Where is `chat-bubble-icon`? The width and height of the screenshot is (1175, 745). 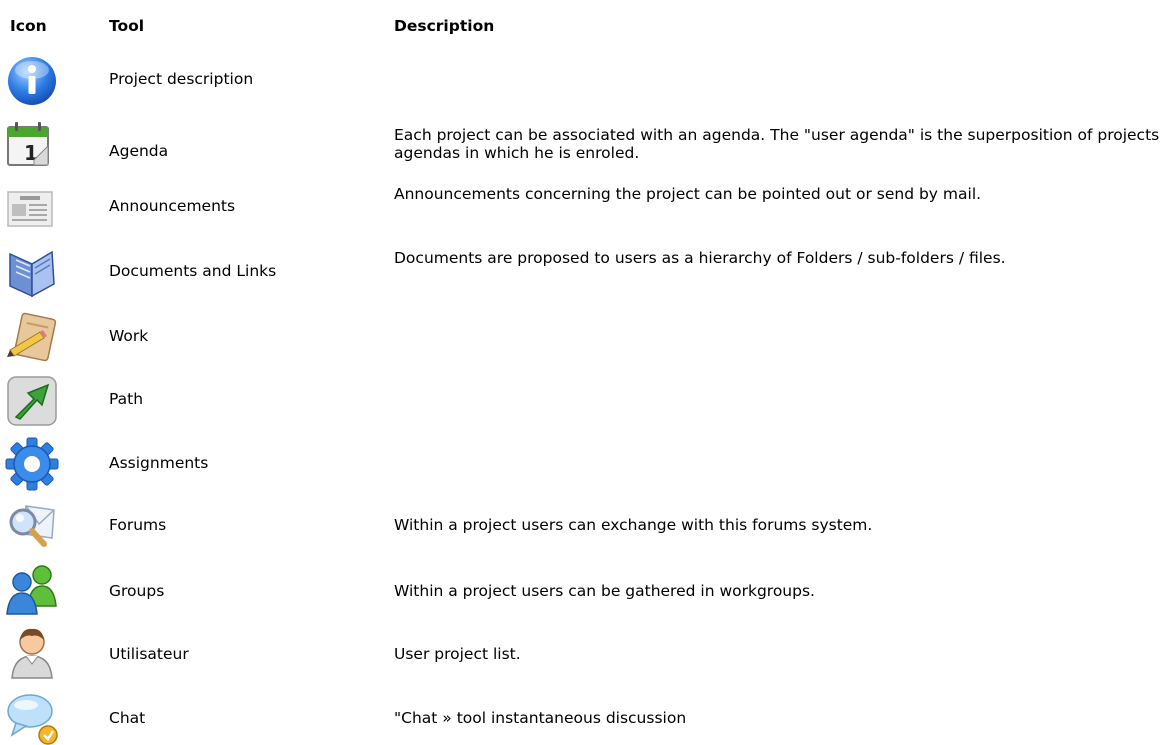 chat-bubble-icon is located at coordinates (32, 717).